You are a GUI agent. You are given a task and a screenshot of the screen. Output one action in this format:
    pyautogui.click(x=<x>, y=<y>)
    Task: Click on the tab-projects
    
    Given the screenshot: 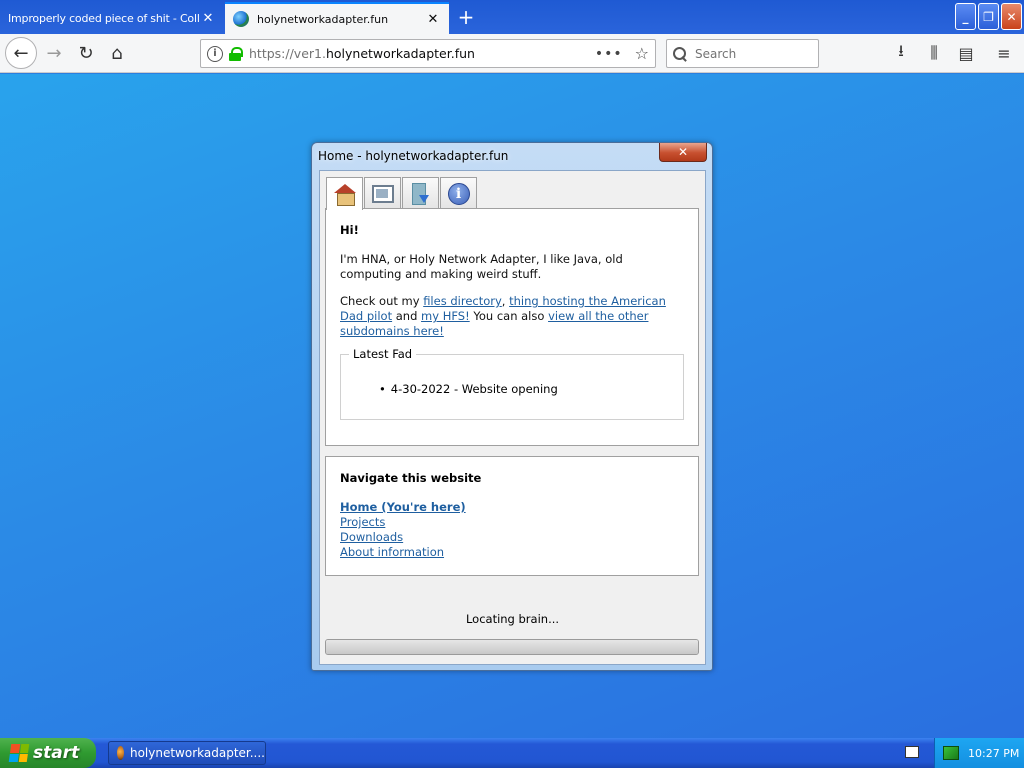 What is the action you would take?
    pyautogui.click(x=382, y=193)
    